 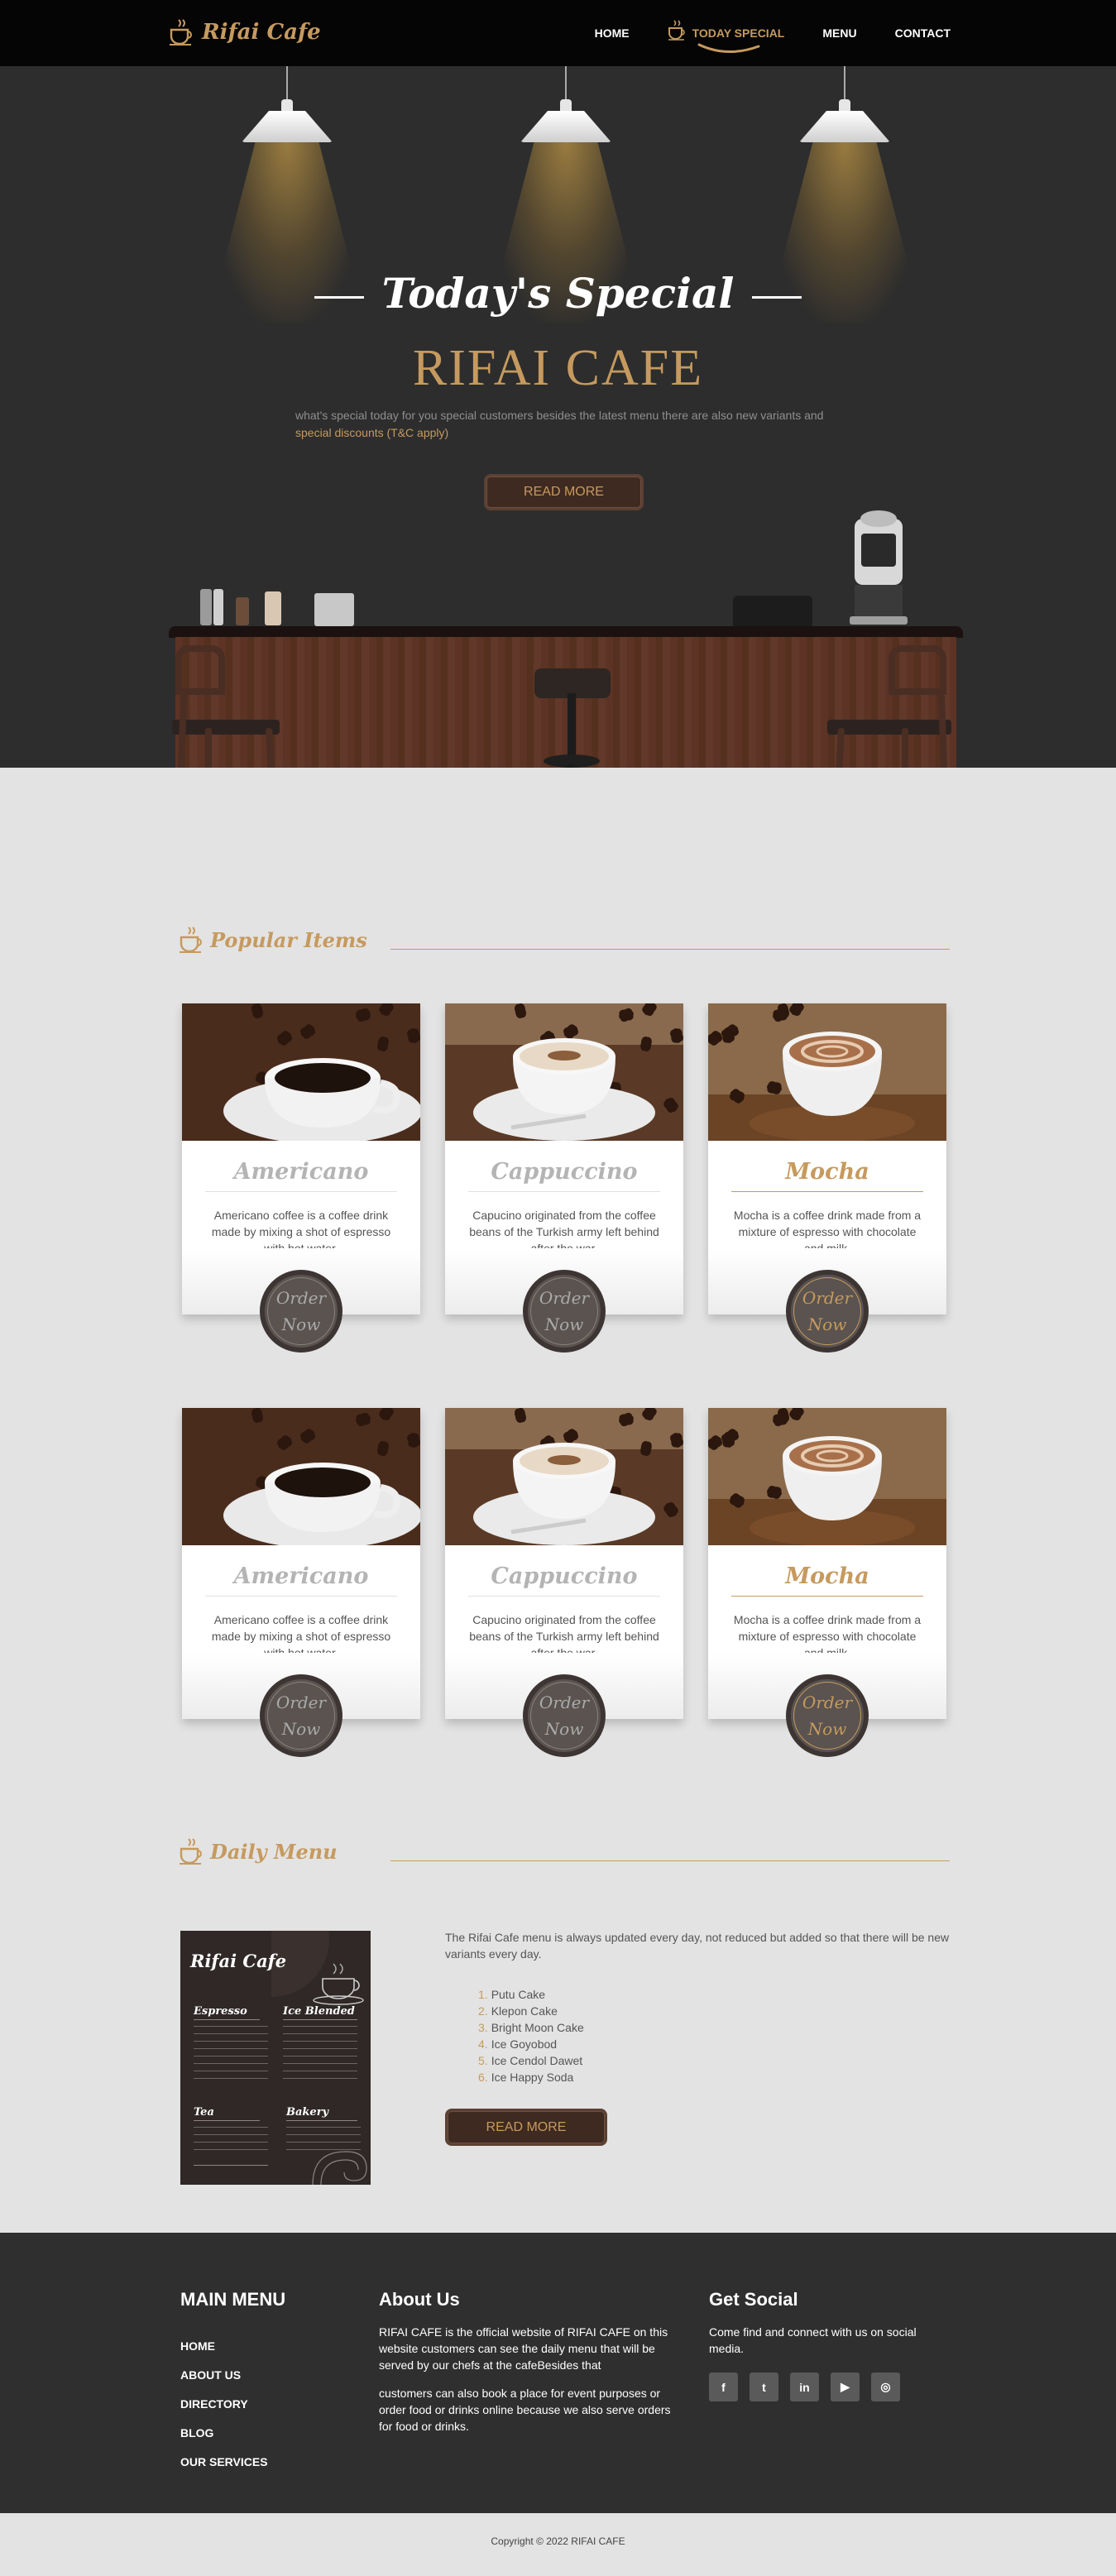 What do you see at coordinates (729, 48) in the screenshot?
I see `underline-swoosh-icon` at bounding box center [729, 48].